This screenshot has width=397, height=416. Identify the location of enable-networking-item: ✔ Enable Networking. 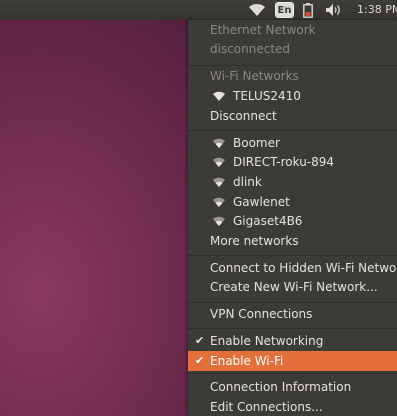
(292, 341).